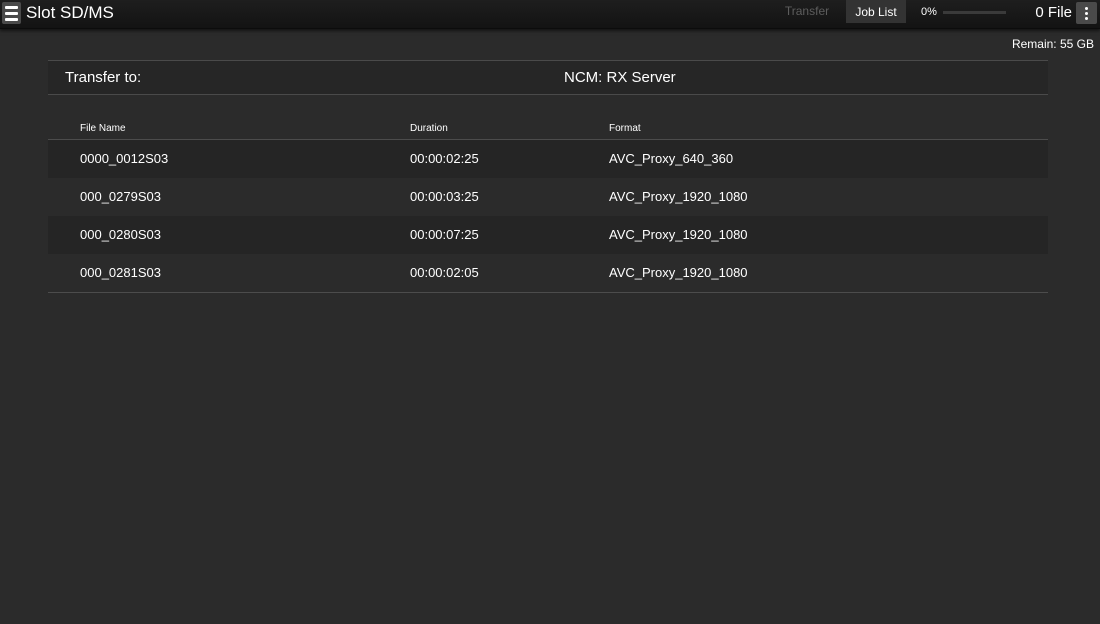 This screenshot has height=624, width=1100. I want to click on duration: 00:00:07:25, so click(444, 234).